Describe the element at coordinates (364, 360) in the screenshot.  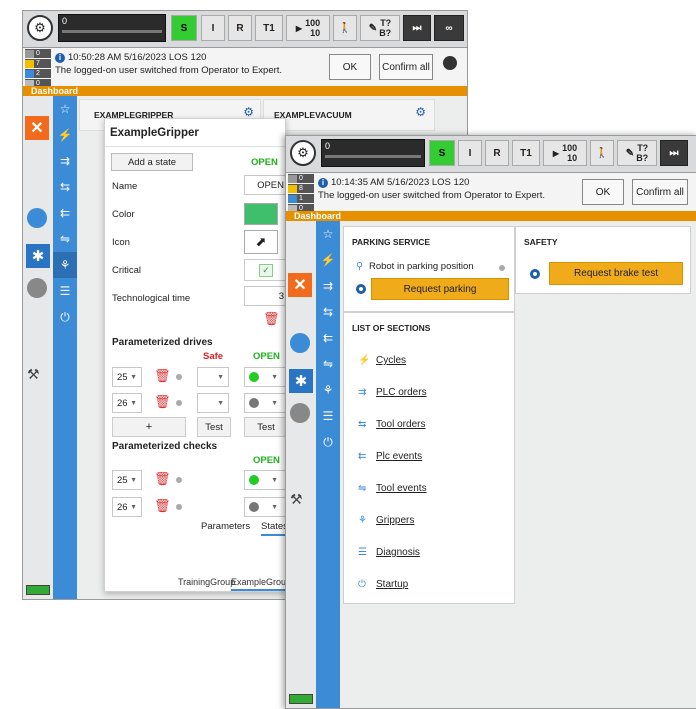
I see `cycles-icon: ⚡` at that location.